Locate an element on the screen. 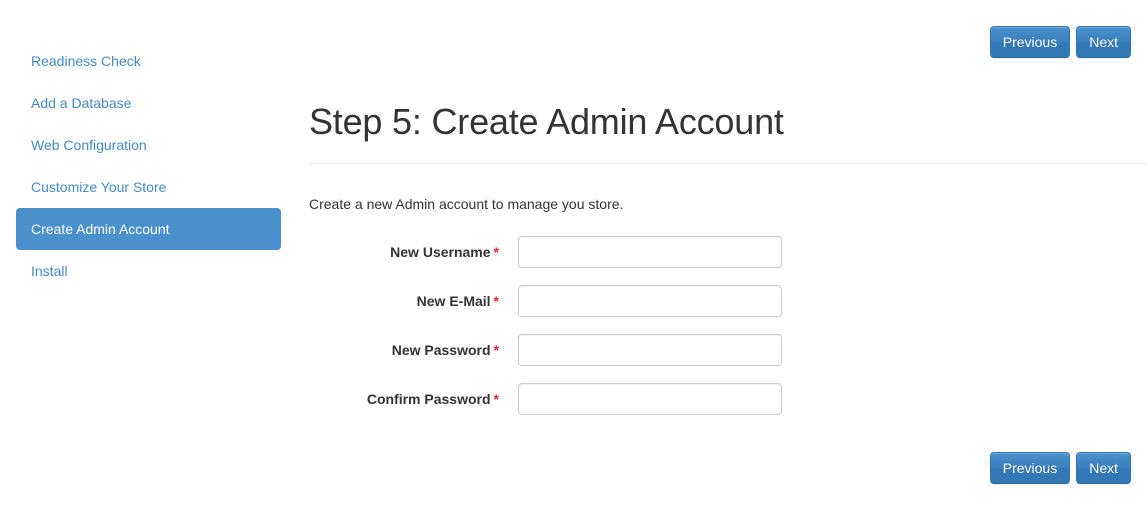 The height and width of the screenshot is (508, 1147). label-confirm-password: Confirm Password * is located at coordinates (413, 399).